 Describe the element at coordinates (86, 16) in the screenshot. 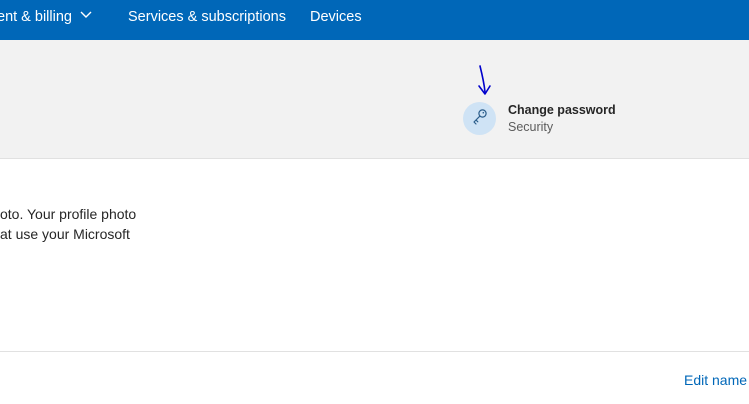

I see `chevron-down-icon` at that location.